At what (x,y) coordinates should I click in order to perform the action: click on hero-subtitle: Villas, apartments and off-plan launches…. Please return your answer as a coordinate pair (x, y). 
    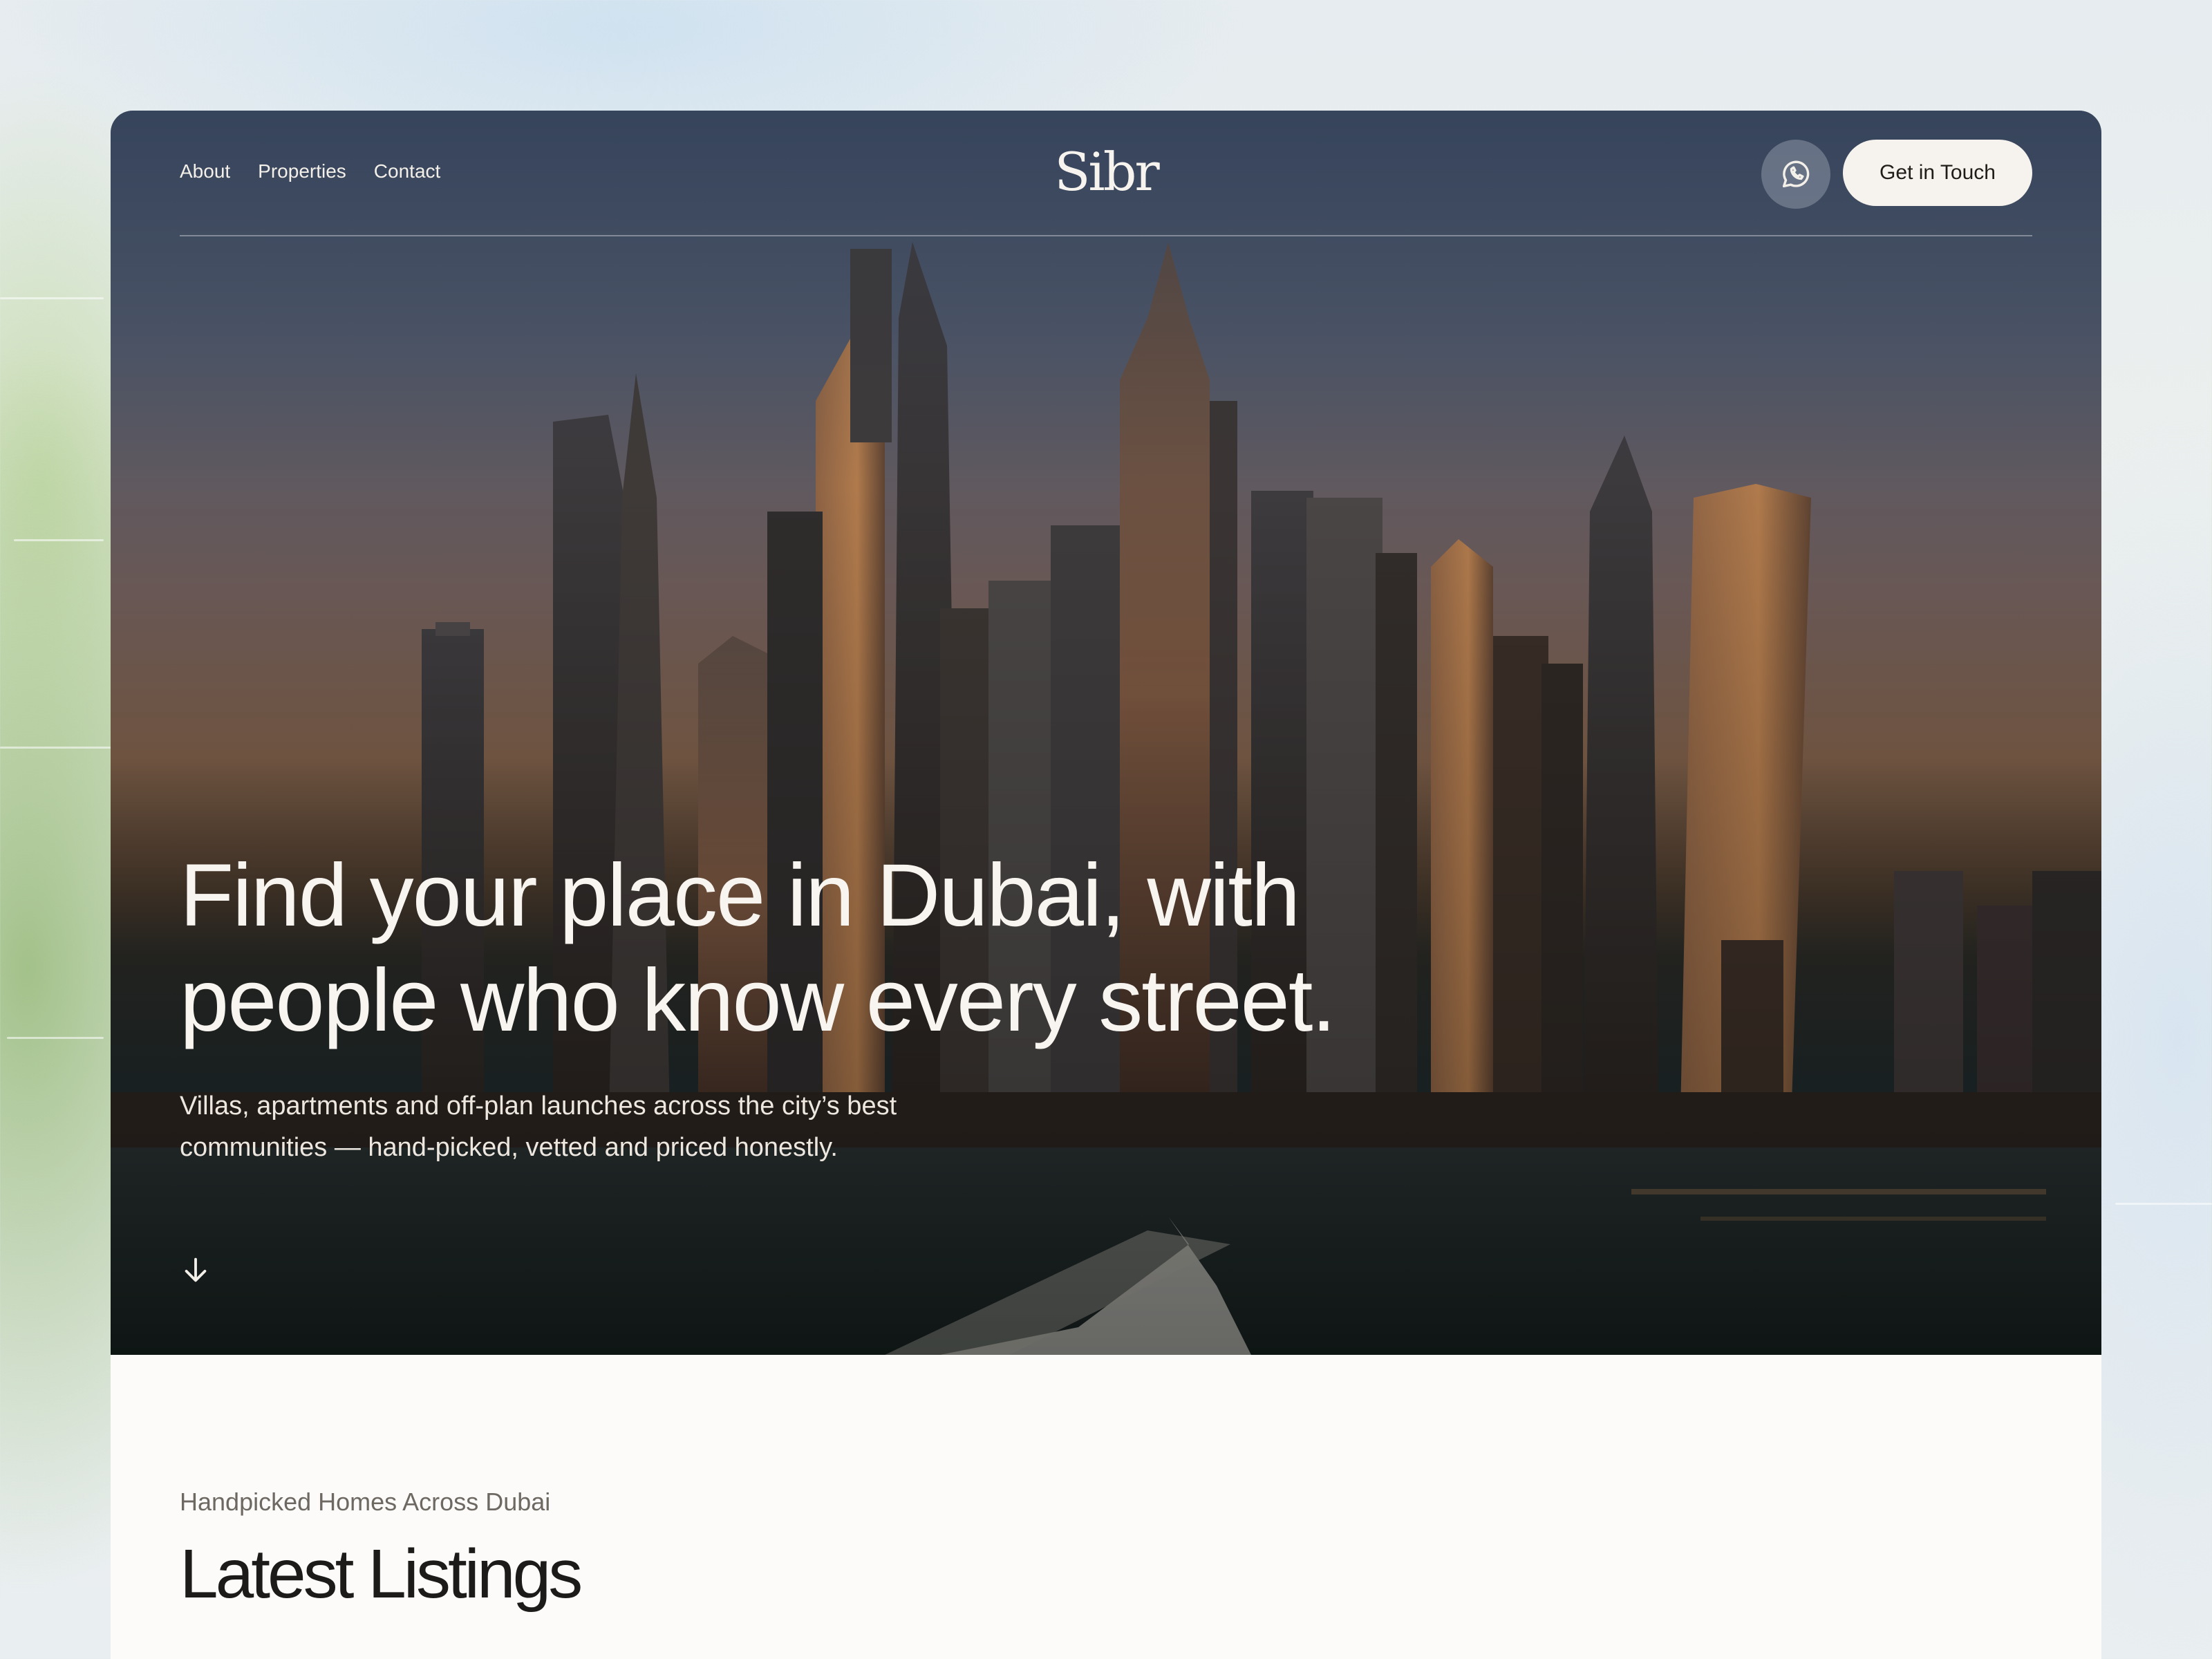
    Looking at the image, I should click on (538, 1126).